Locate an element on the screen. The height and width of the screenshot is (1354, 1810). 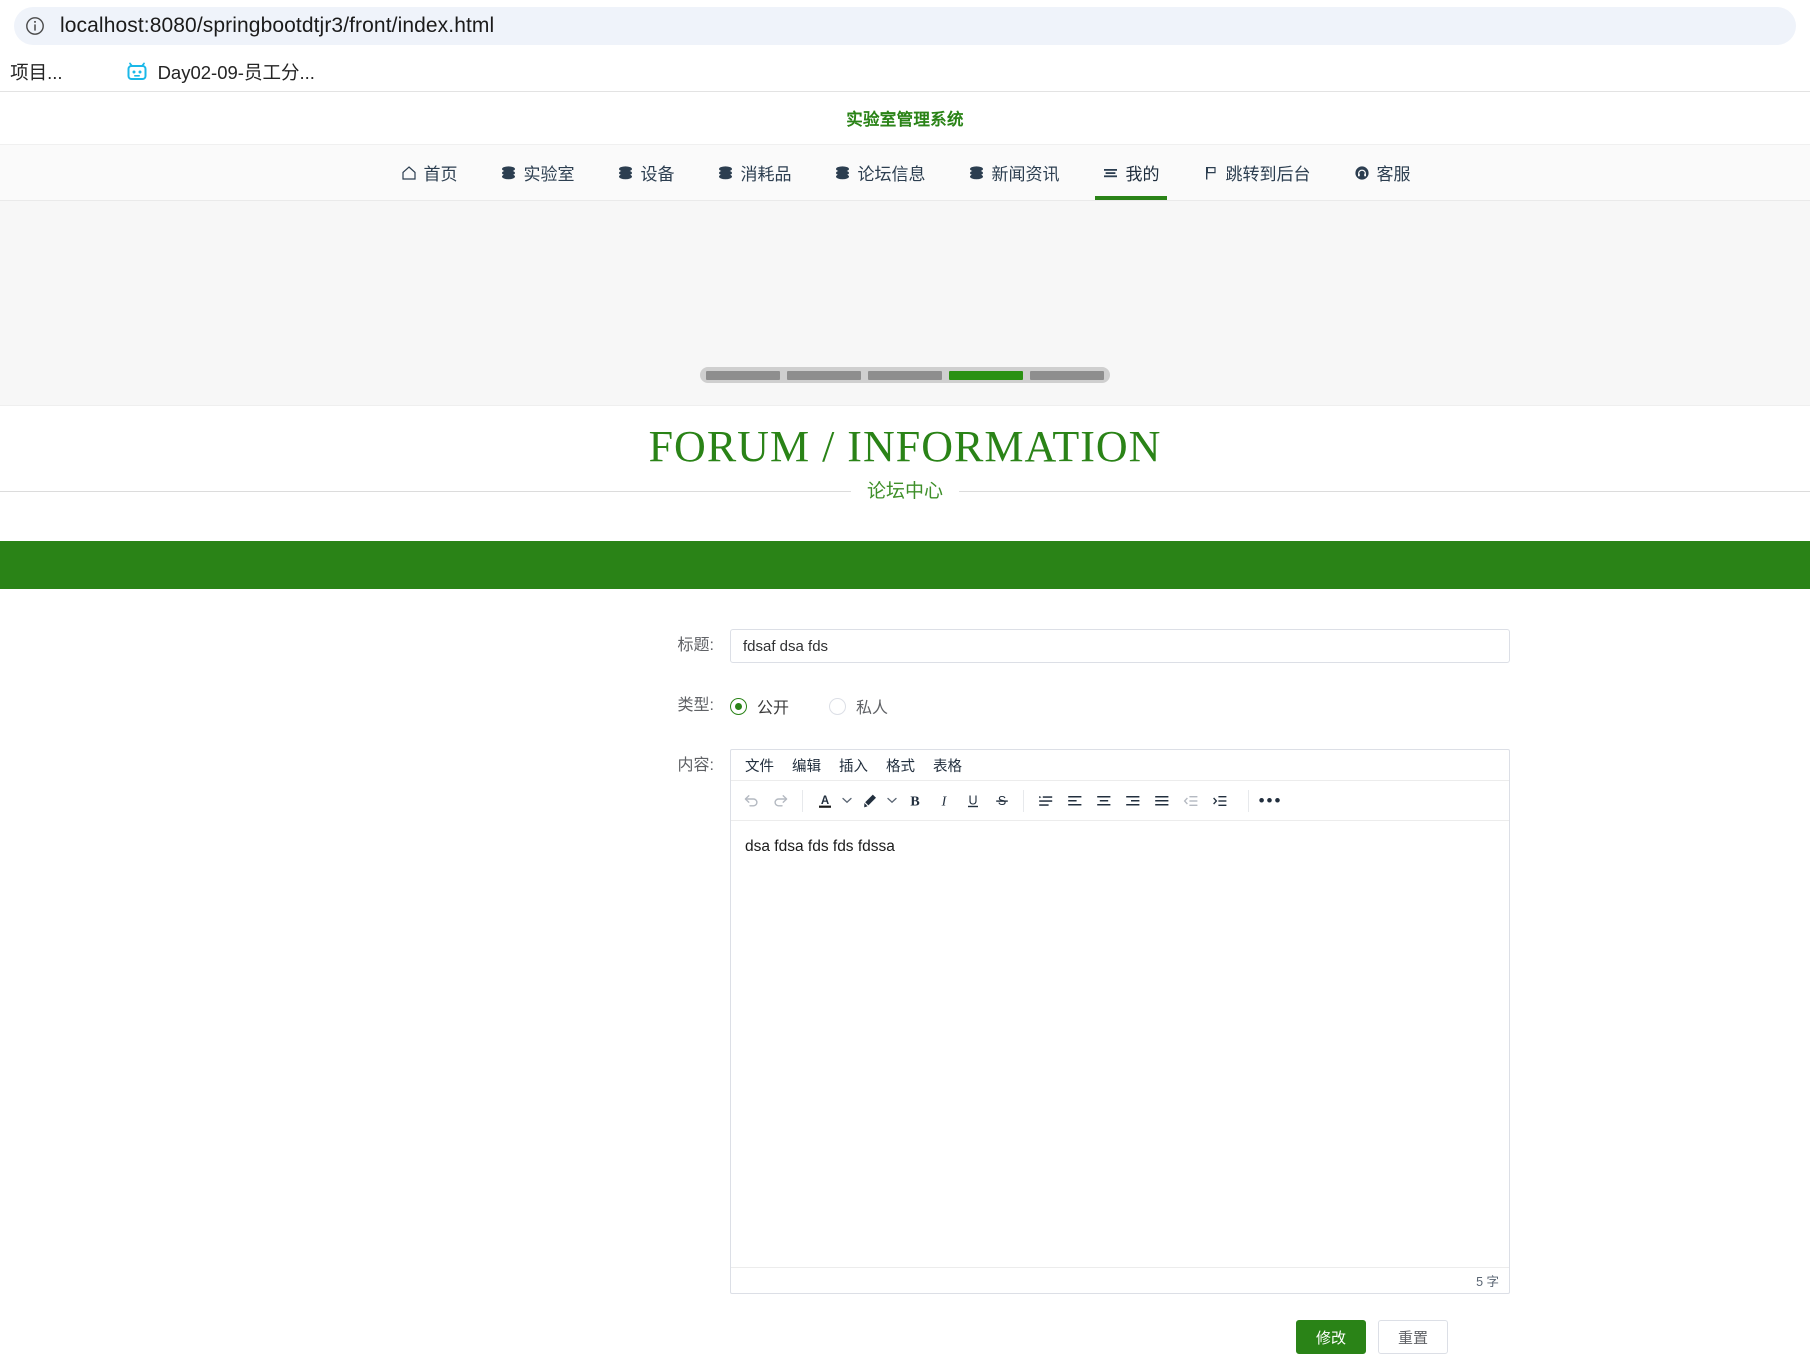
site-header: 实验室管理系统 is located at coordinates (905, 118).